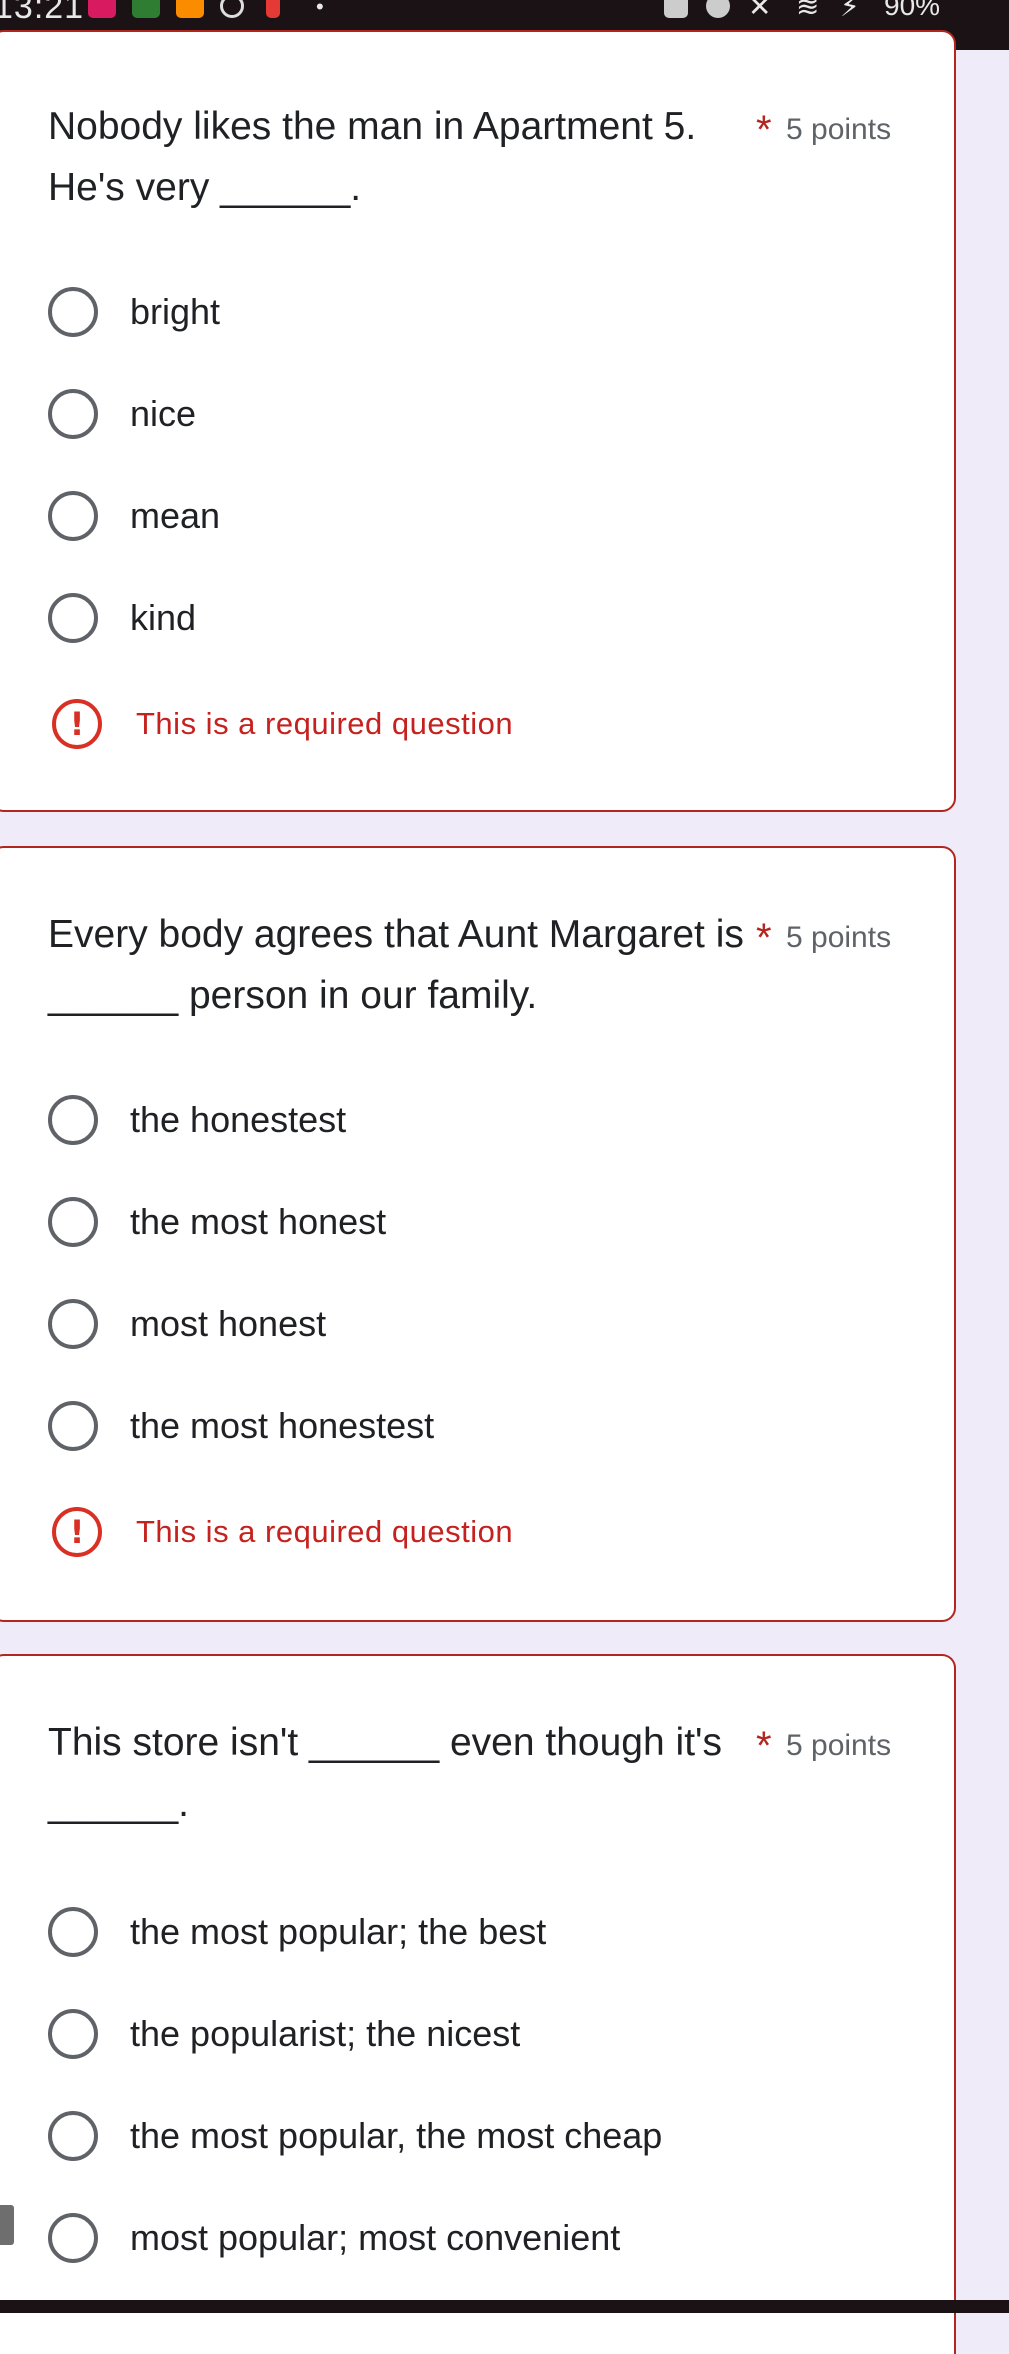 The image size is (1009, 2354). I want to click on wifi-icon: ≋, so click(808, 11).